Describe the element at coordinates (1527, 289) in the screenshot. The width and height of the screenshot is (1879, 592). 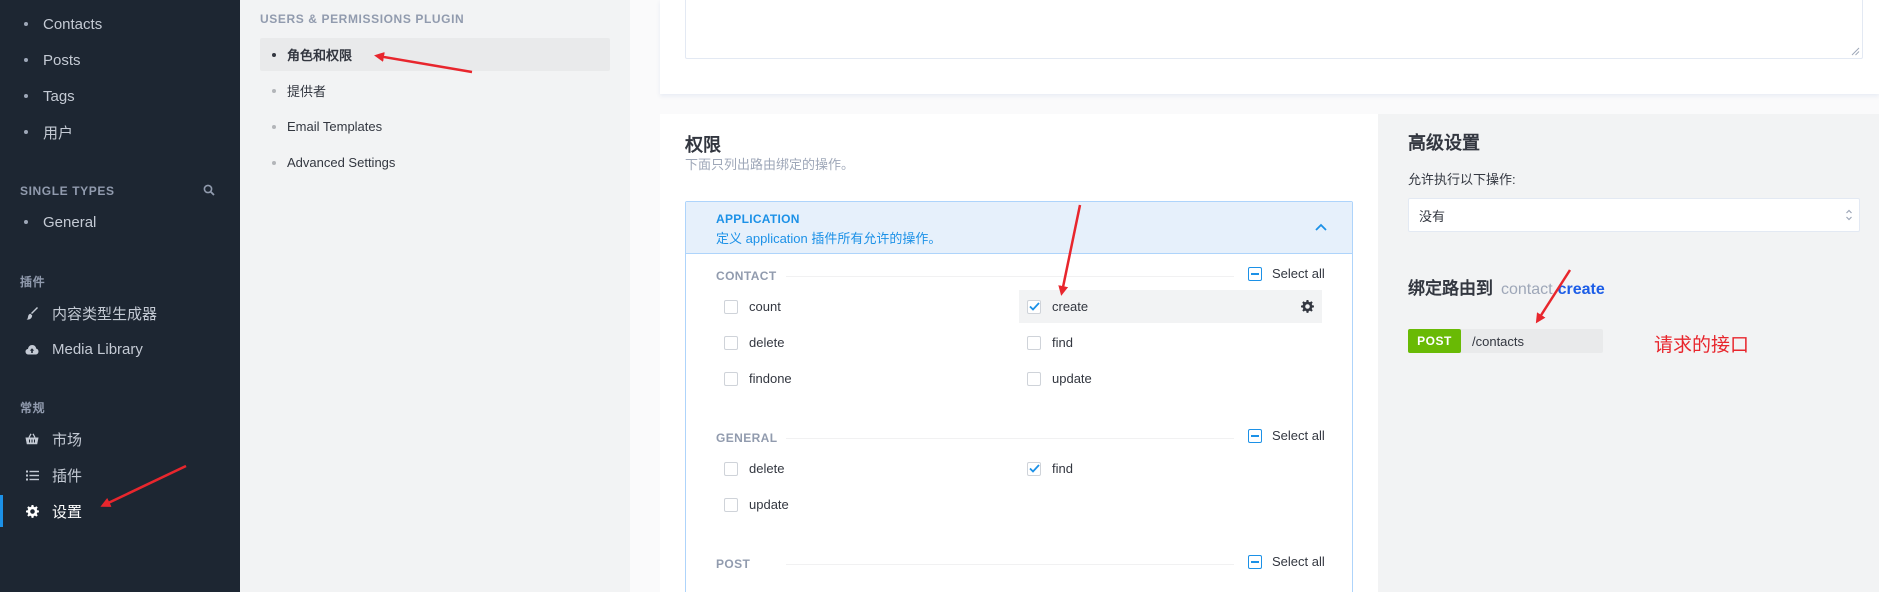
I see `bound-controller: contact` at that location.